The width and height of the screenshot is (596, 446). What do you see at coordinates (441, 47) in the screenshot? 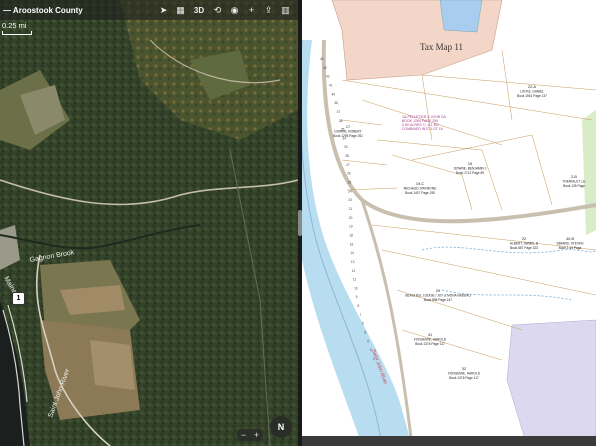
I see `tax-map-title: Tax Map 11` at bounding box center [441, 47].